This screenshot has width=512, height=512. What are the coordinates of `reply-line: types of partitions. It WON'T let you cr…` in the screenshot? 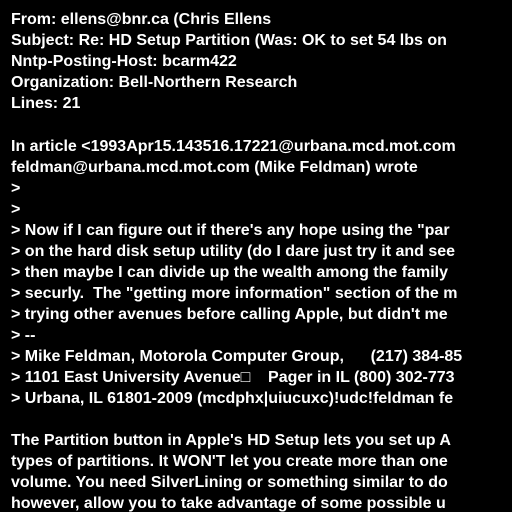 It's located at (229, 461).